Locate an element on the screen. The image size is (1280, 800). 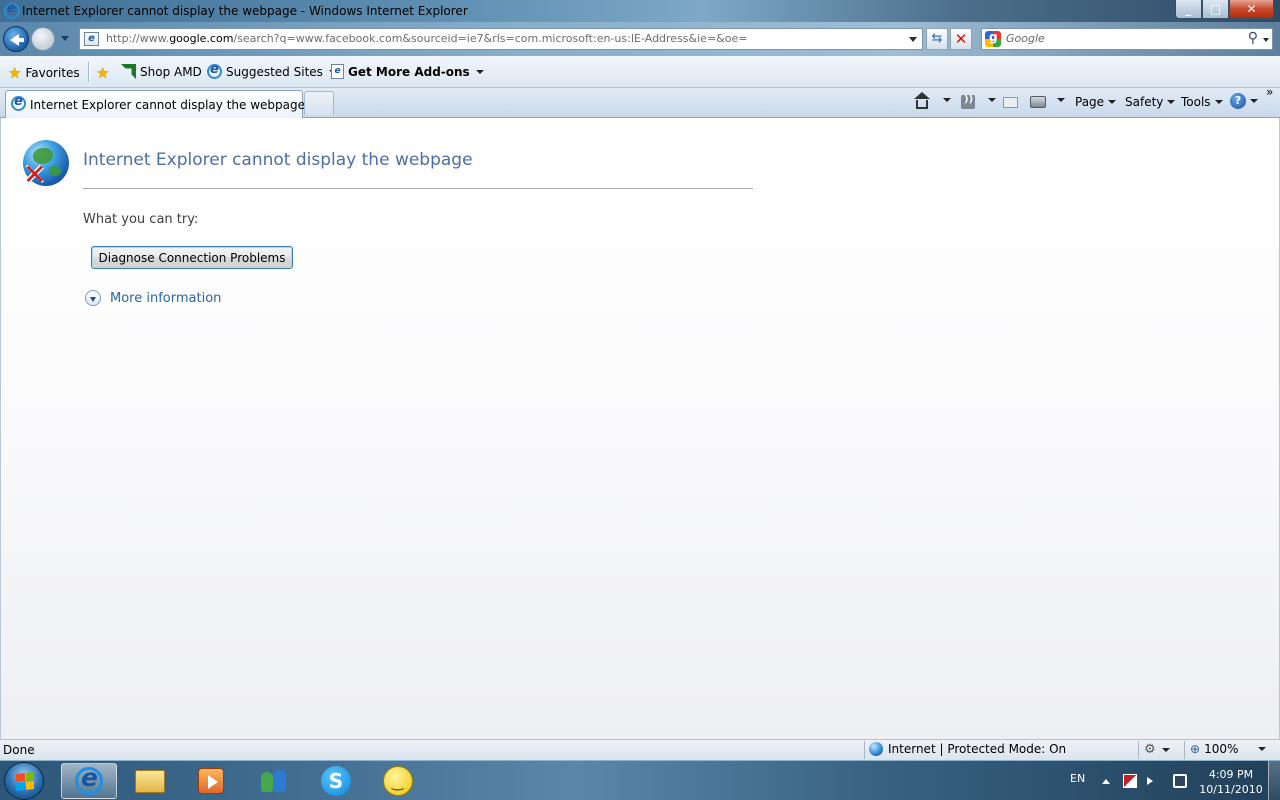
url-domain: google.com is located at coordinates (201, 38).